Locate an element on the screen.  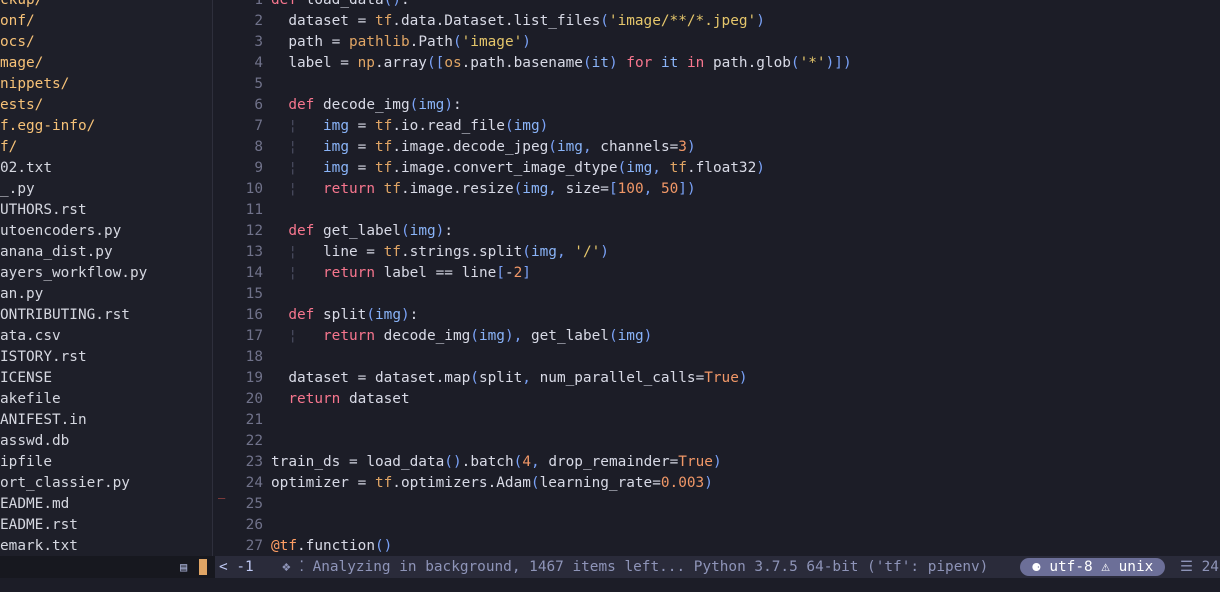
tree-file: ONTRIBUTING.rst is located at coordinates (65, 315).